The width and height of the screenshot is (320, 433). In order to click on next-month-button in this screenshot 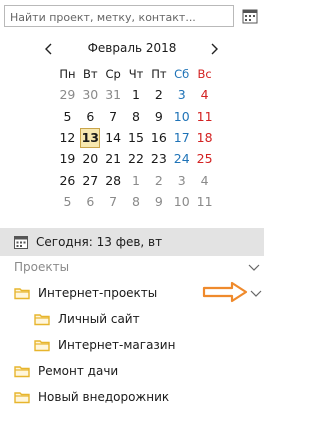, I will do `click(214, 49)`.